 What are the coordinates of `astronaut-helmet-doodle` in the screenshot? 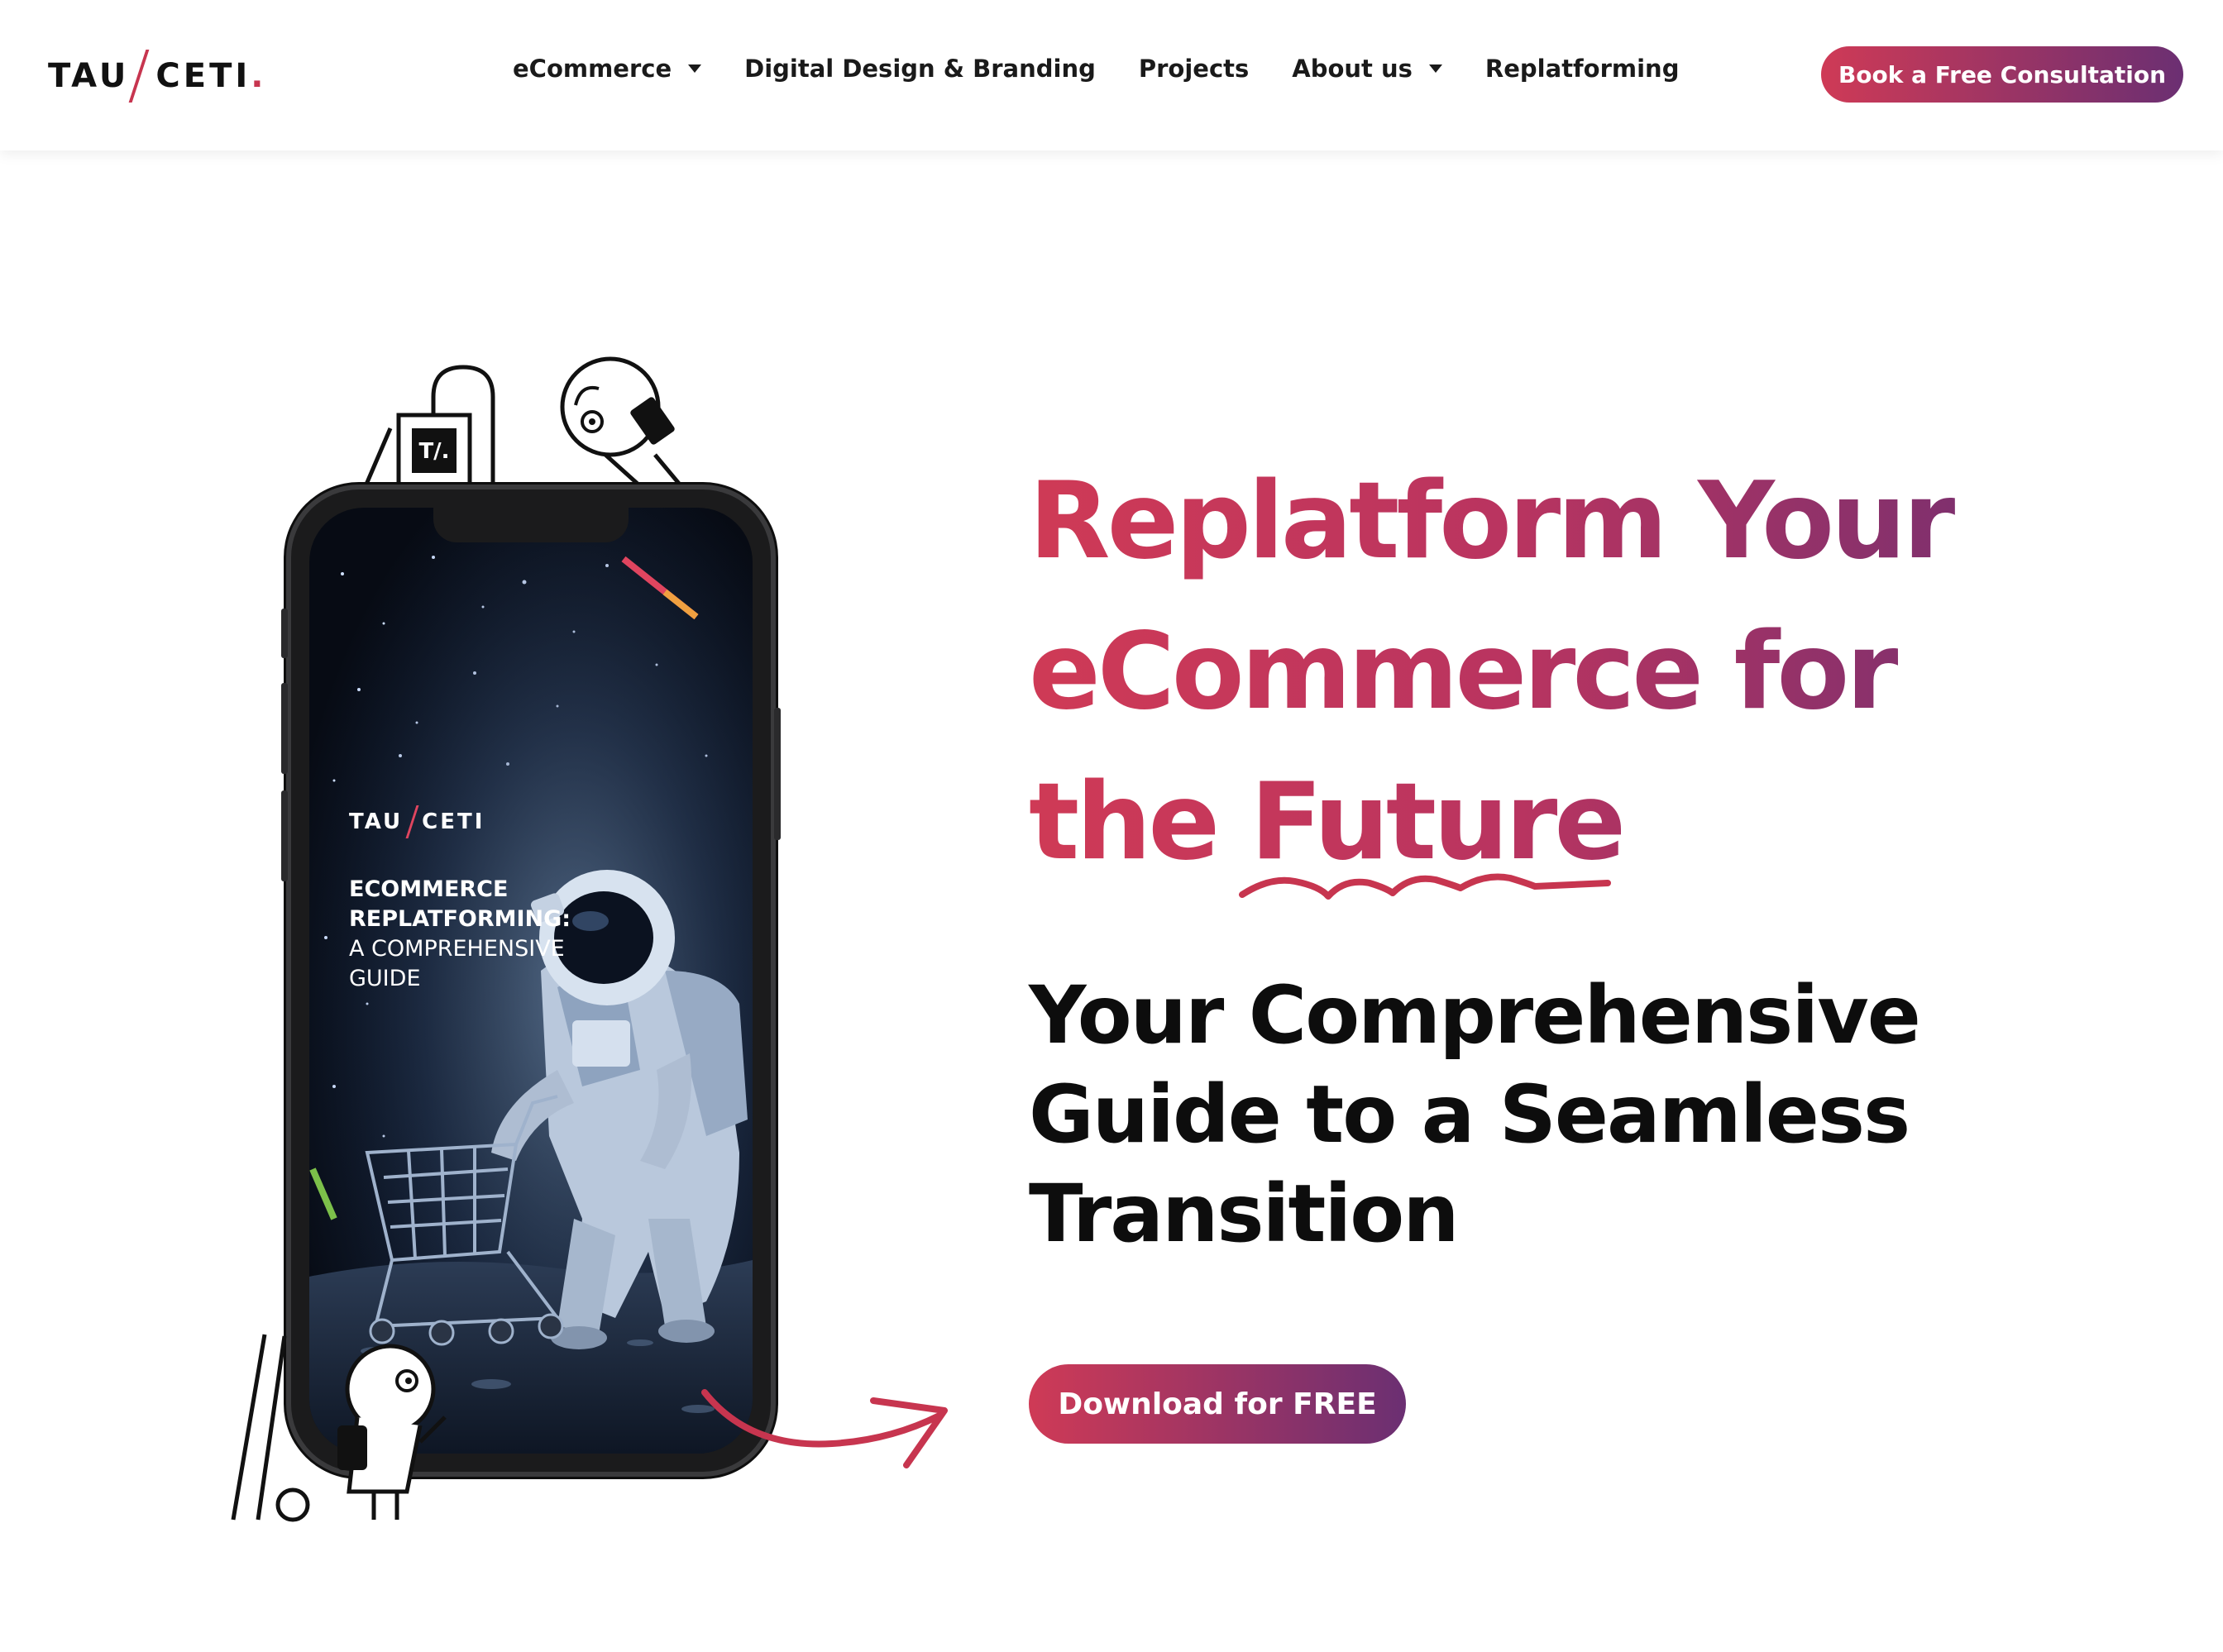 It's located at (628, 422).